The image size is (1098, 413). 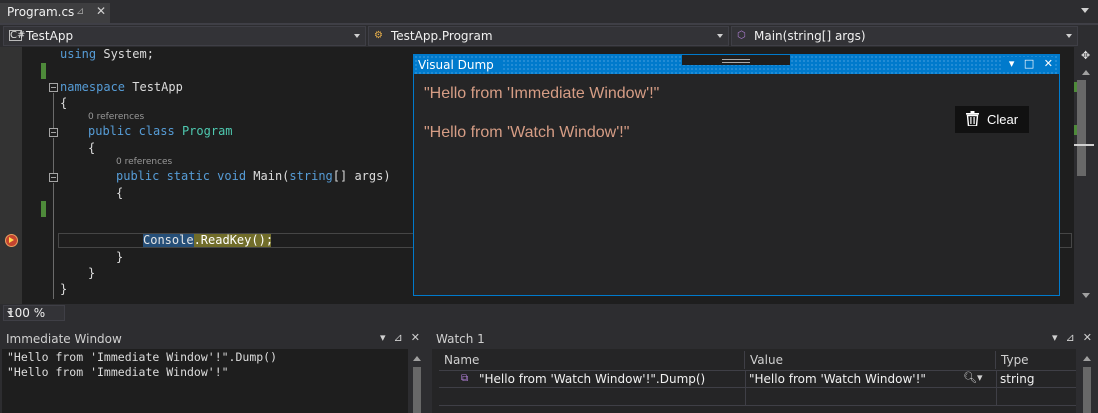 What do you see at coordinates (160, 131) in the screenshot?
I see `code-line-5: public class Program` at bounding box center [160, 131].